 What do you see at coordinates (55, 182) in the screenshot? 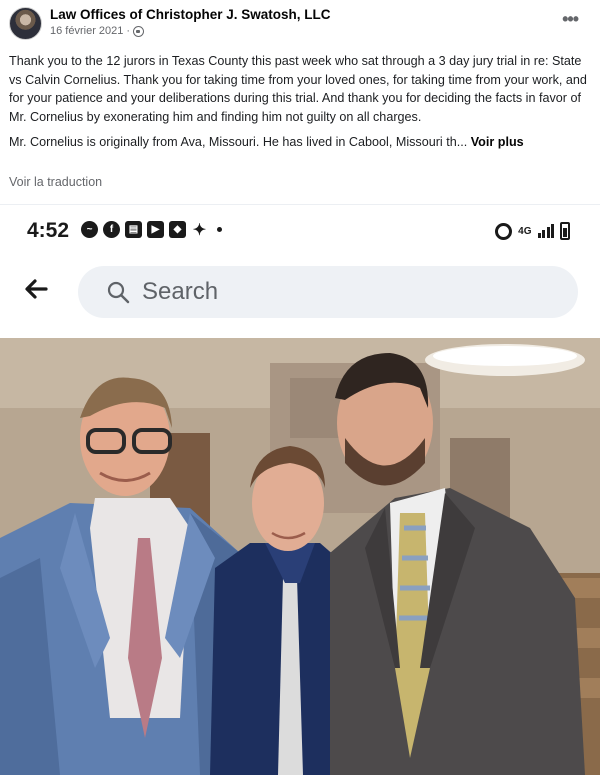
I see `translate-link: Voir la traduction` at bounding box center [55, 182].